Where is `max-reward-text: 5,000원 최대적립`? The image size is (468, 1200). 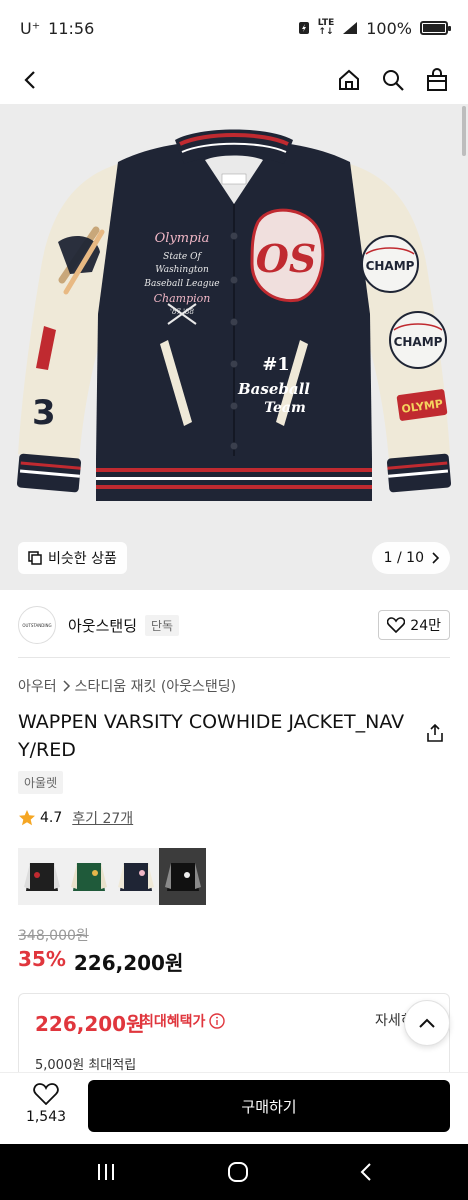
max-reward-text: 5,000원 최대적립 is located at coordinates (86, 1065).